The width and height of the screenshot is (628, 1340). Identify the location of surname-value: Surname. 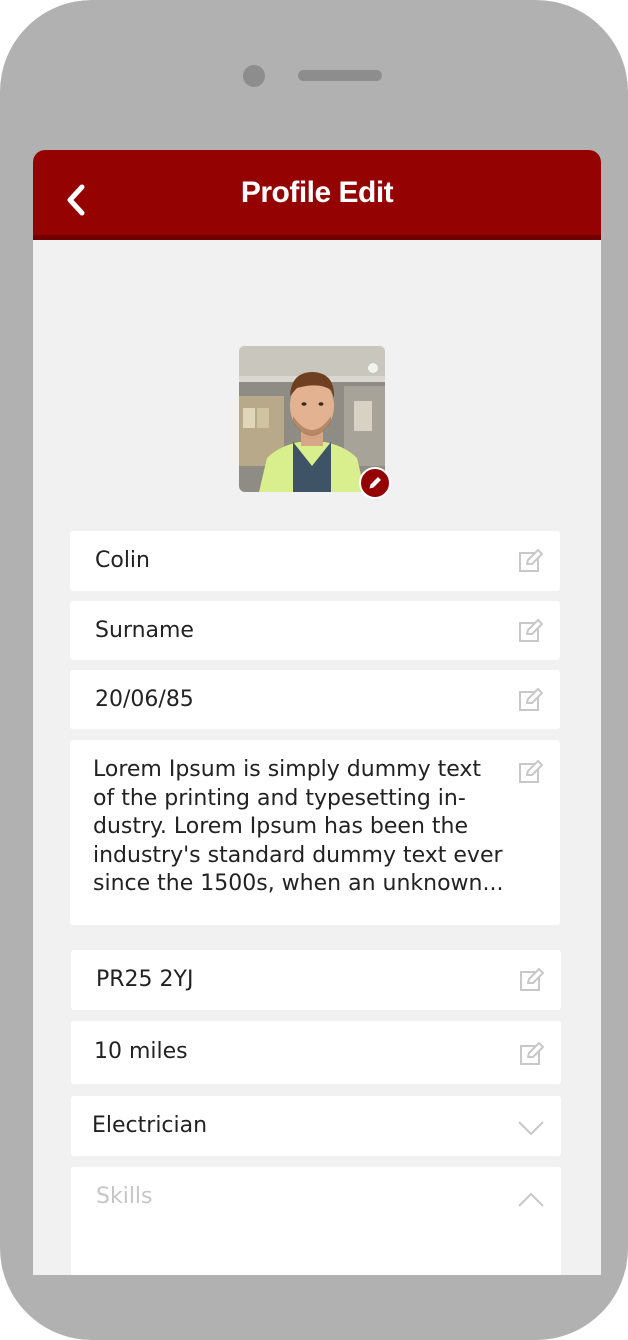
(144, 630).